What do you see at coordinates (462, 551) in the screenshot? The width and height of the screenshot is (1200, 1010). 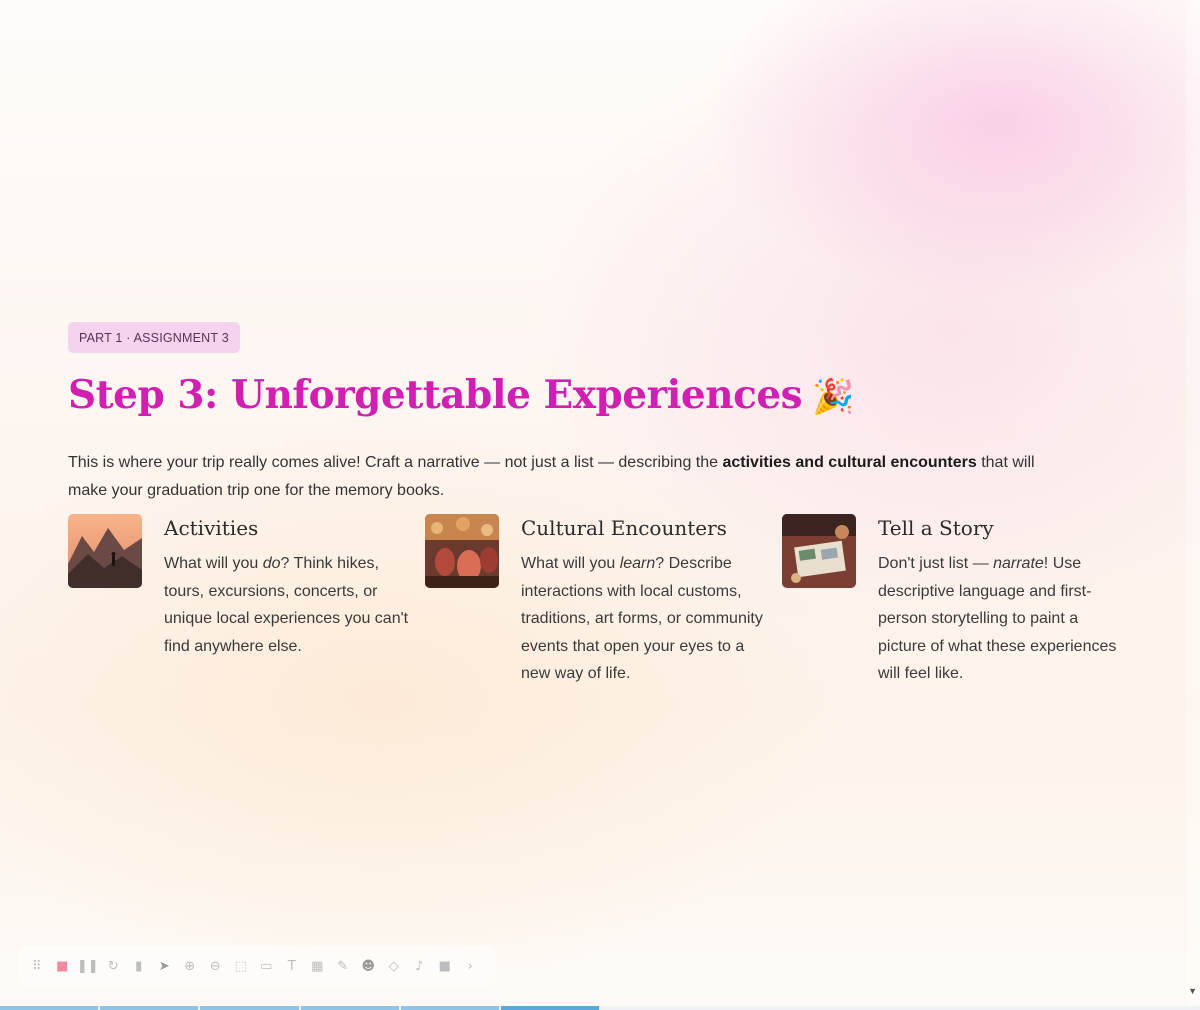 I see `festival-crowd-photo` at bounding box center [462, 551].